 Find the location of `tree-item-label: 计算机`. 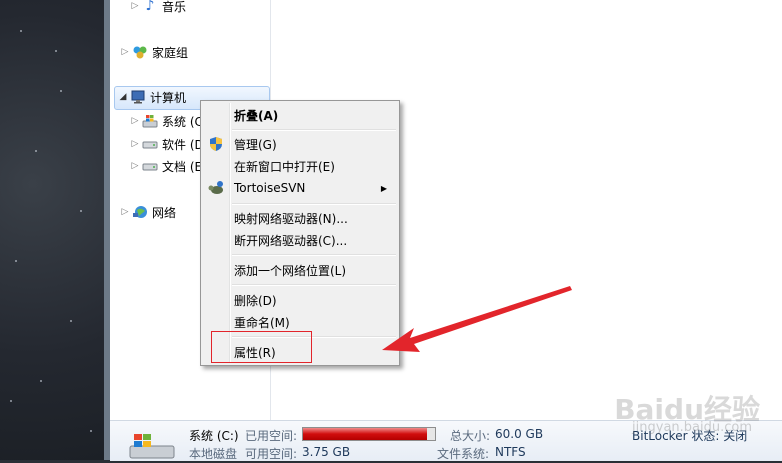

tree-item-label: 计算机 is located at coordinates (168, 97).